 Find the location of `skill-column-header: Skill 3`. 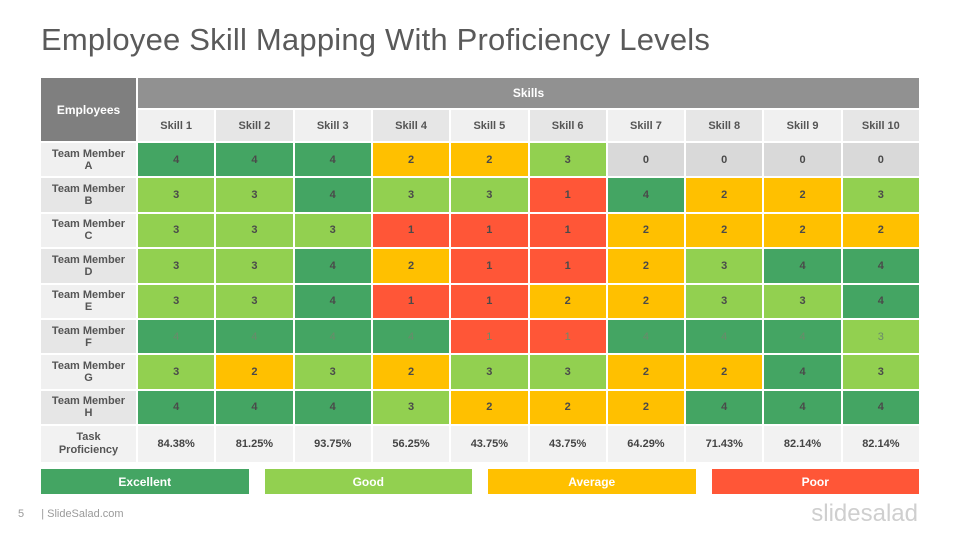

skill-column-header: Skill 3 is located at coordinates (332, 125).